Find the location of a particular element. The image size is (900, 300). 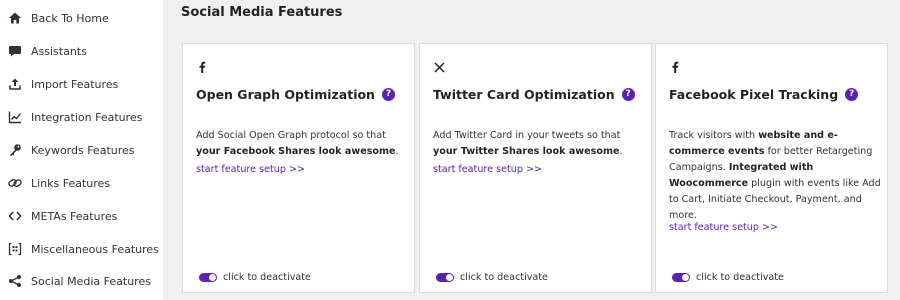

card-title-text: Open Graph Optimization is located at coordinates (285, 94).